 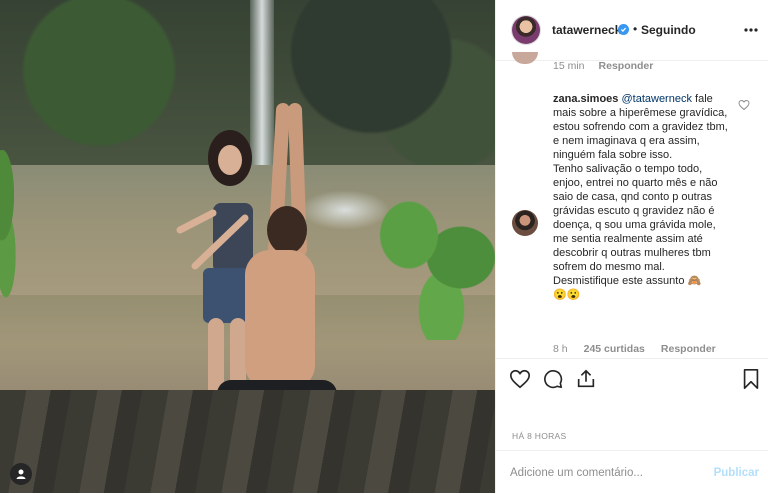 What do you see at coordinates (623, 29) in the screenshot?
I see `verified-badge-icon` at bounding box center [623, 29].